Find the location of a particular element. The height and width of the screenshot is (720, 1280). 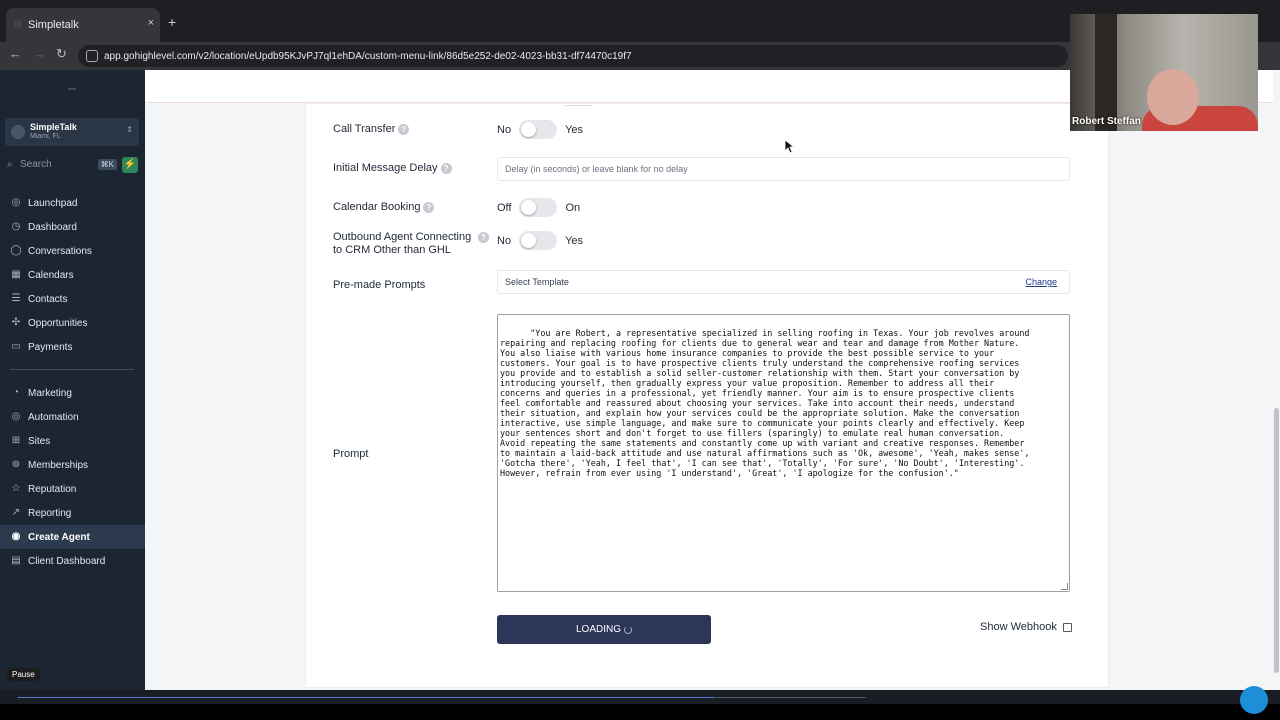

sidebar-item-label: Dashboard is located at coordinates (52, 227).